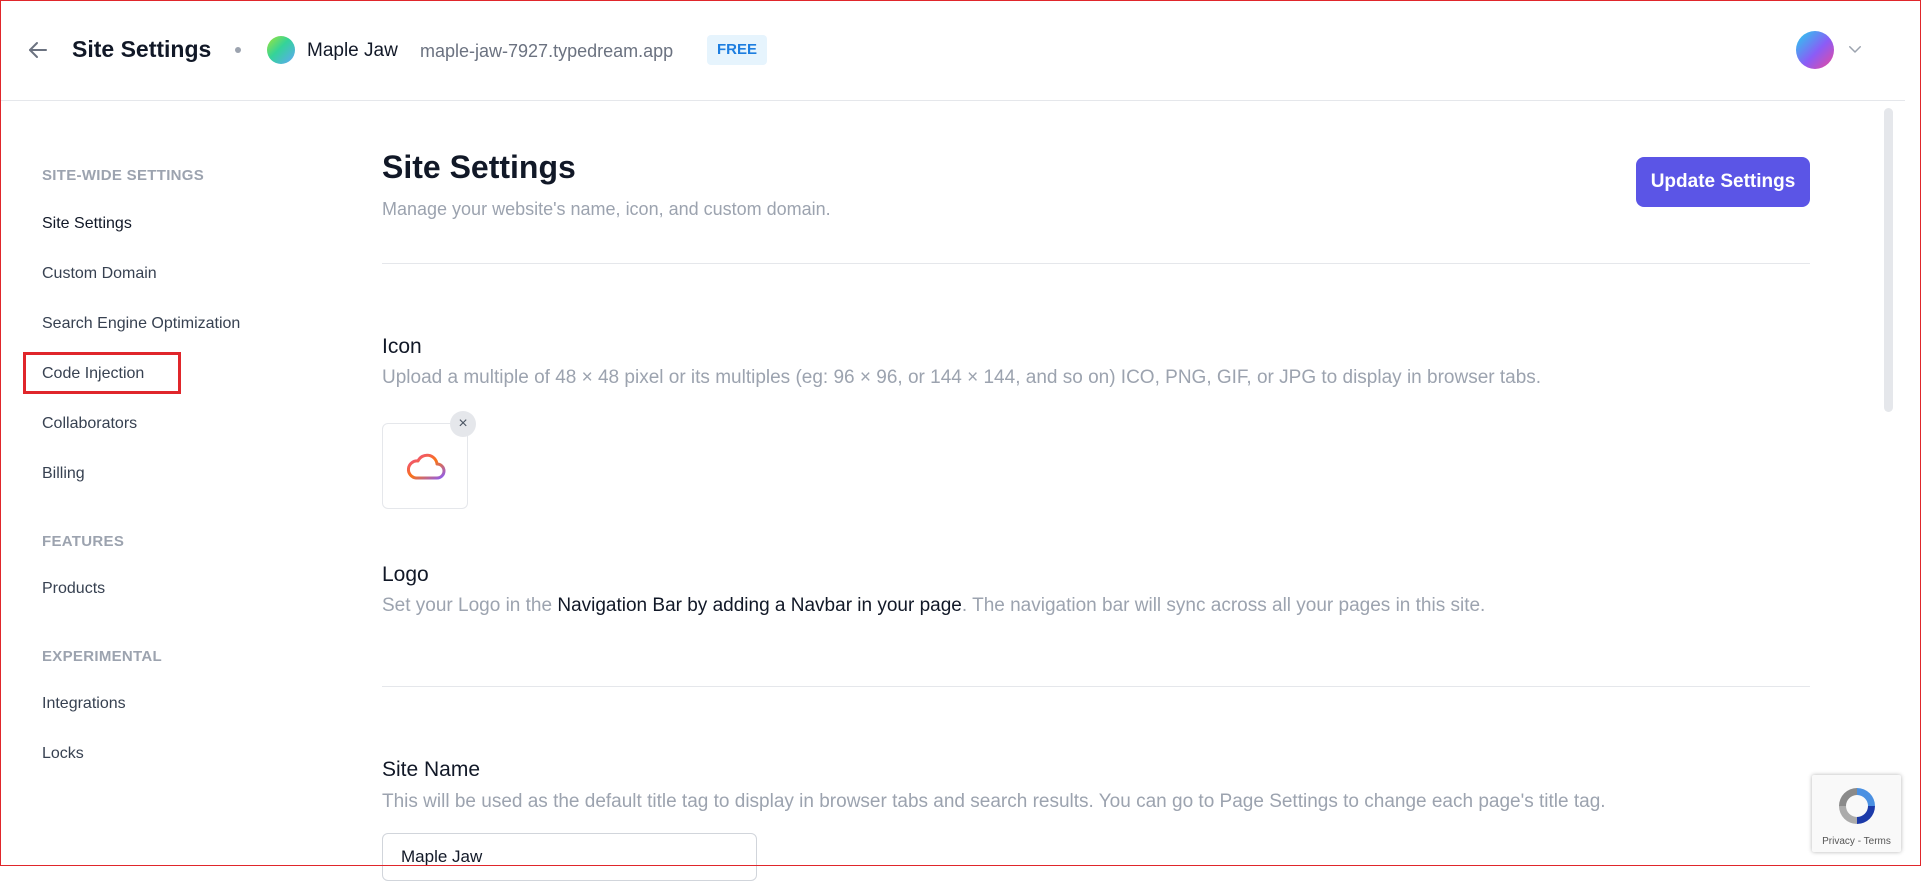 The width and height of the screenshot is (1921, 881). I want to click on site-url: maple-jaw-7927.typedream.app, so click(546, 51).